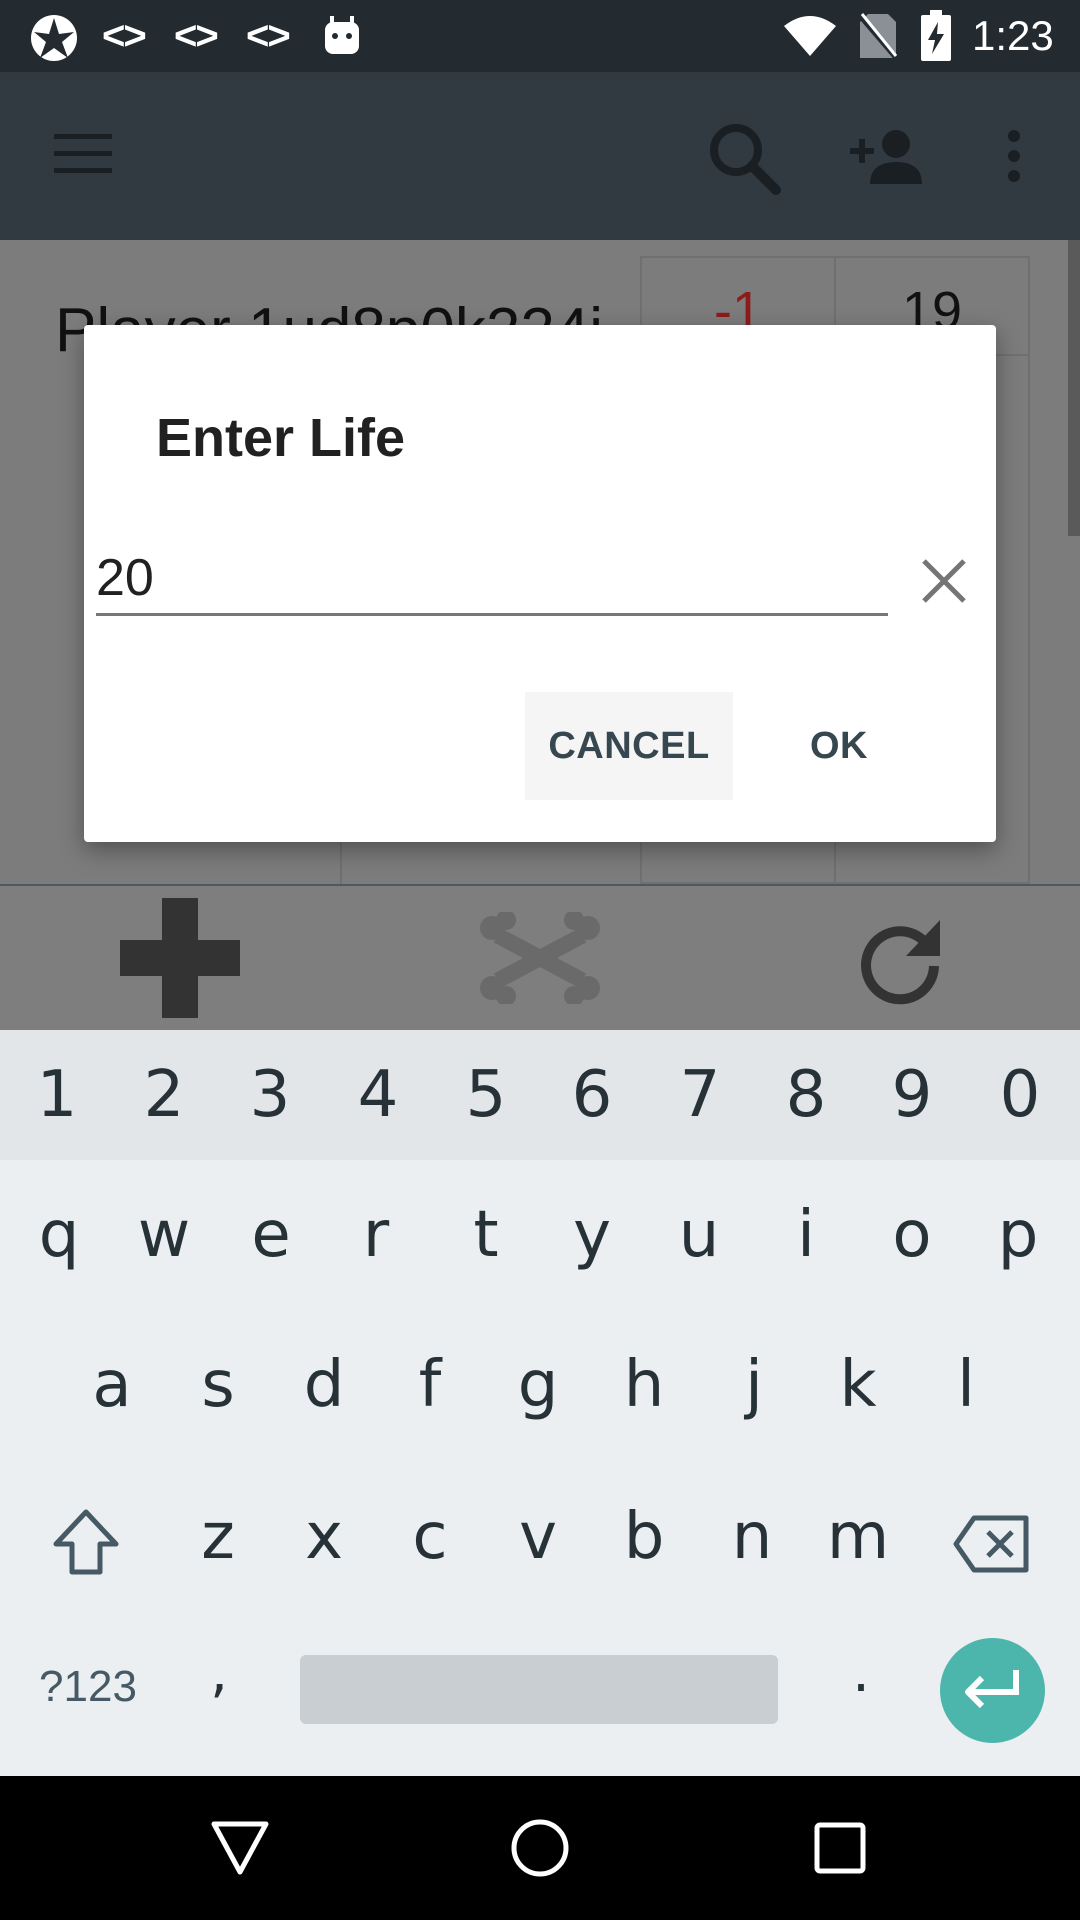 This screenshot has height=1920, width=1080. I want to click on number-row: 1 2 3 4 5 6 7 8 9 0, so click(540, 1095).